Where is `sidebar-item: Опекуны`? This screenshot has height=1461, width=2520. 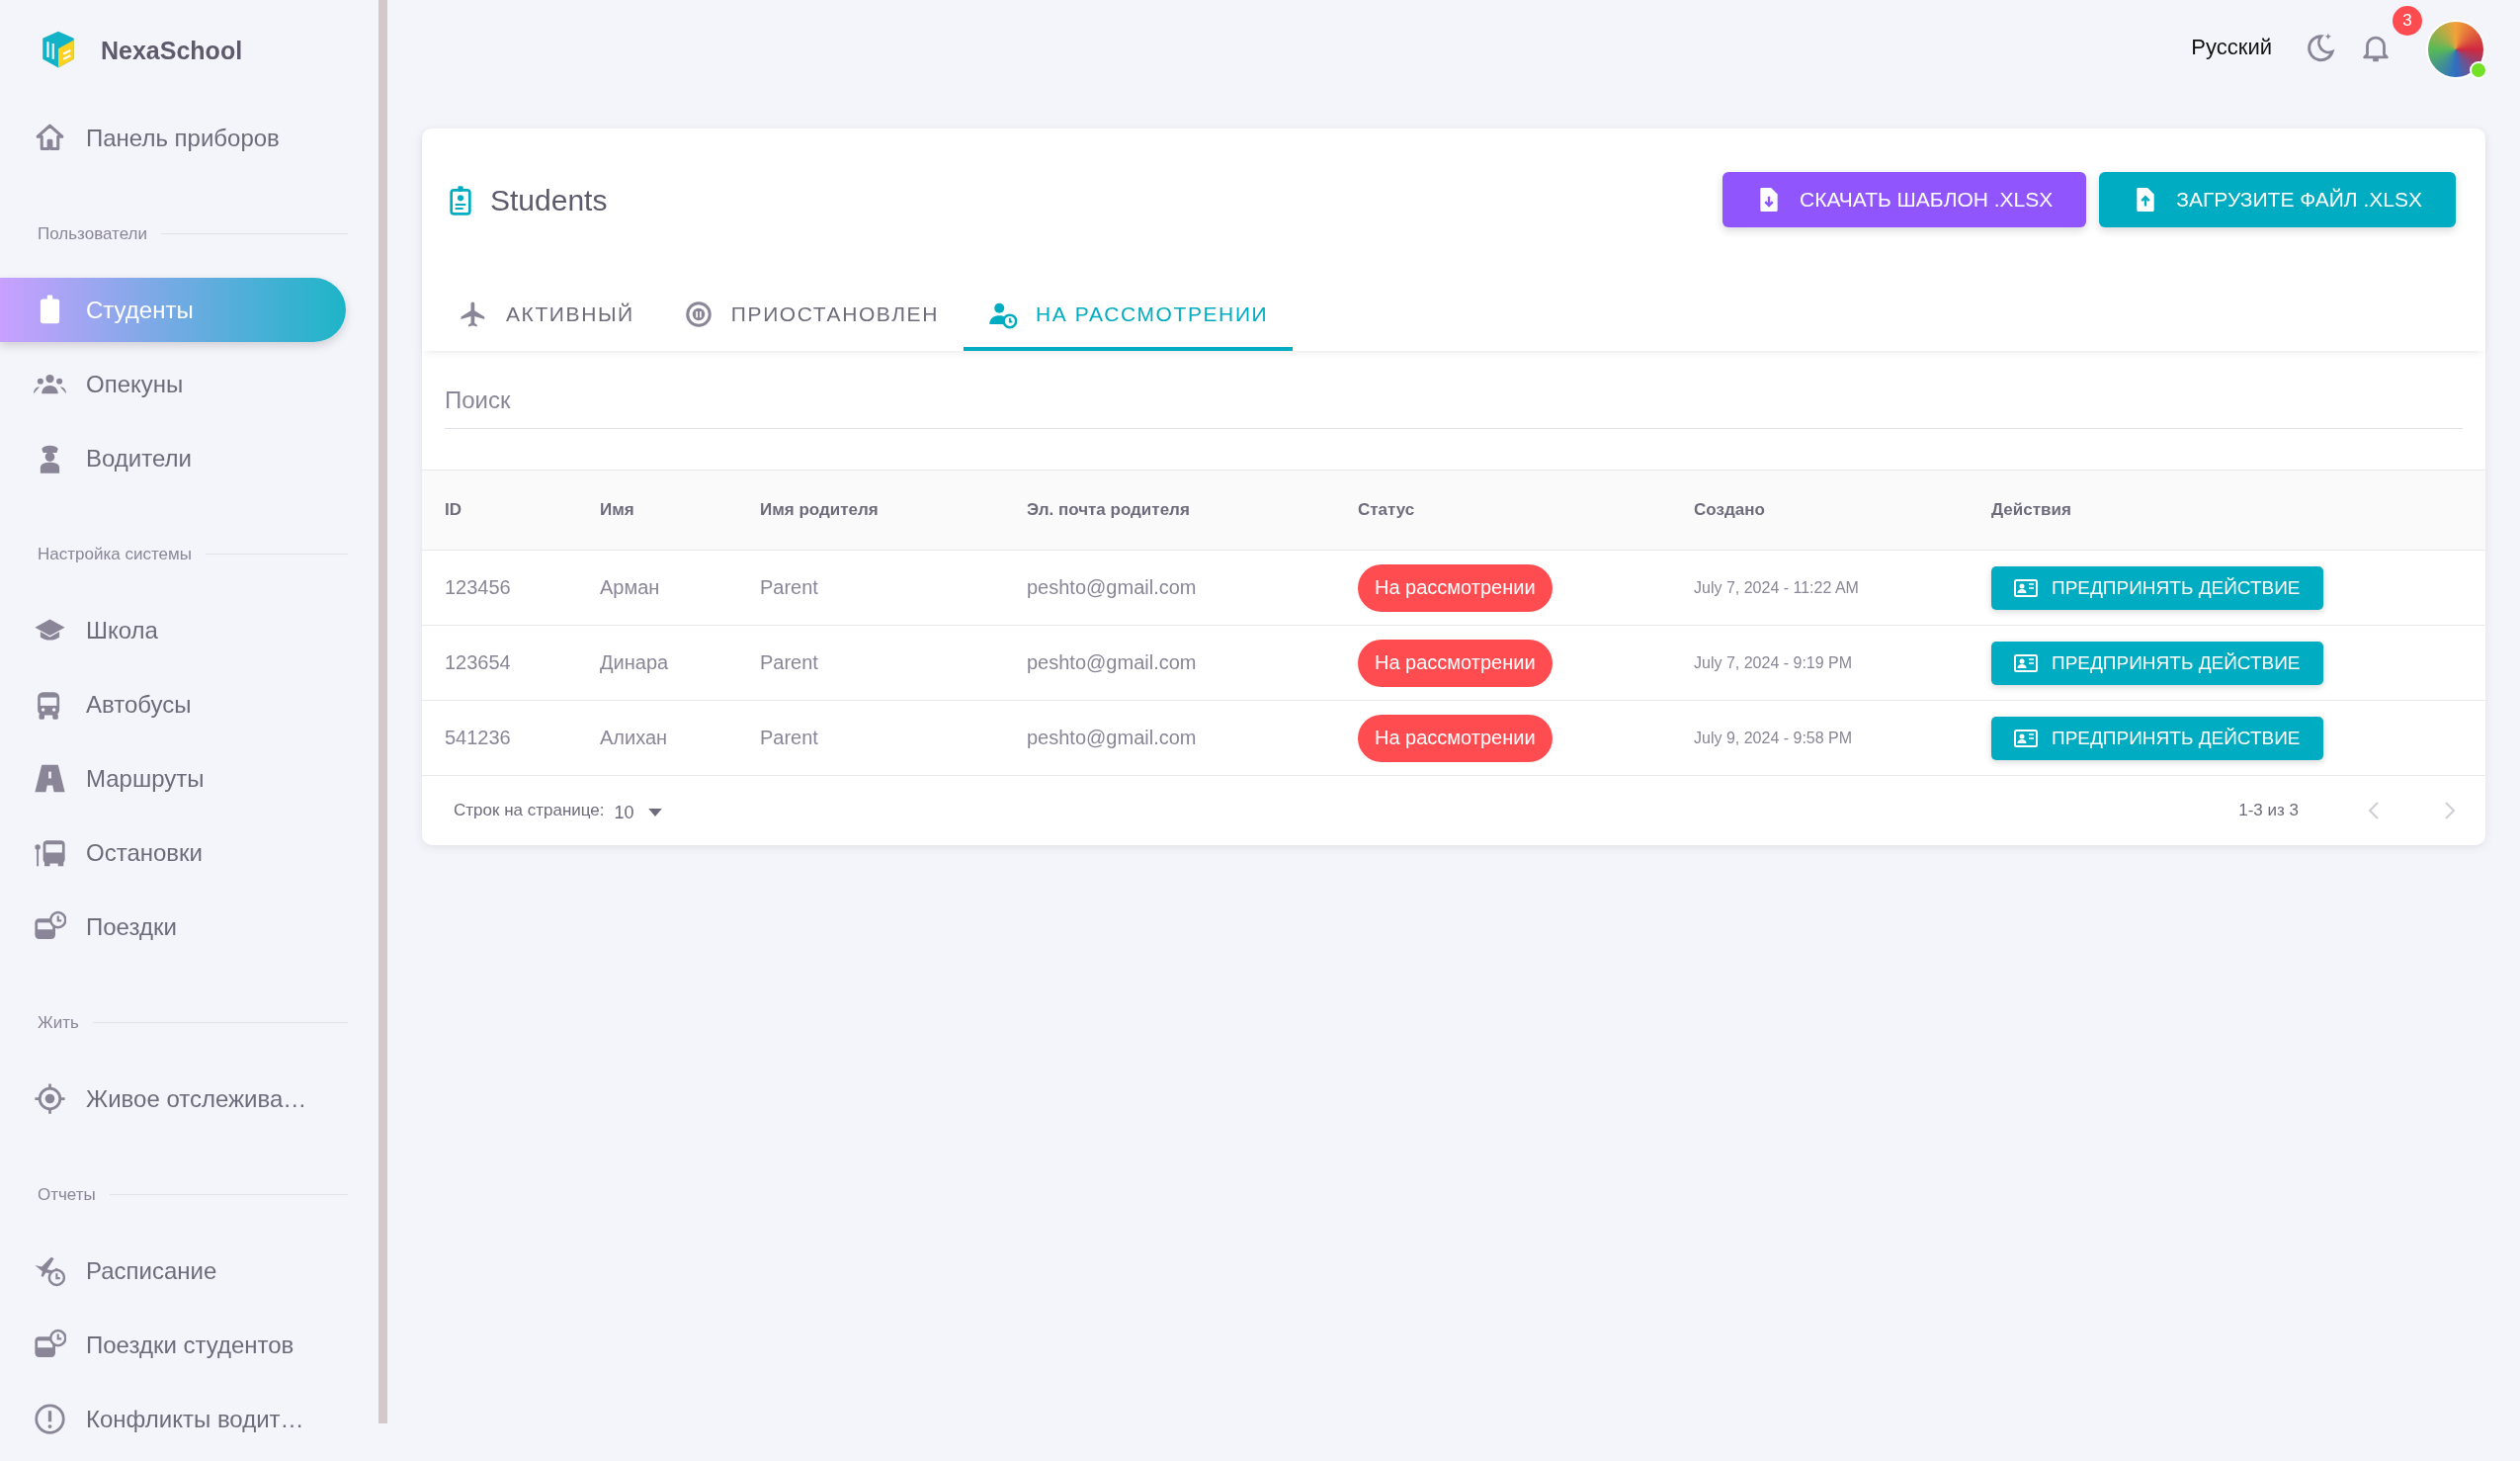
sidebar-item: Опекуны is located at coordinates (173, 384).